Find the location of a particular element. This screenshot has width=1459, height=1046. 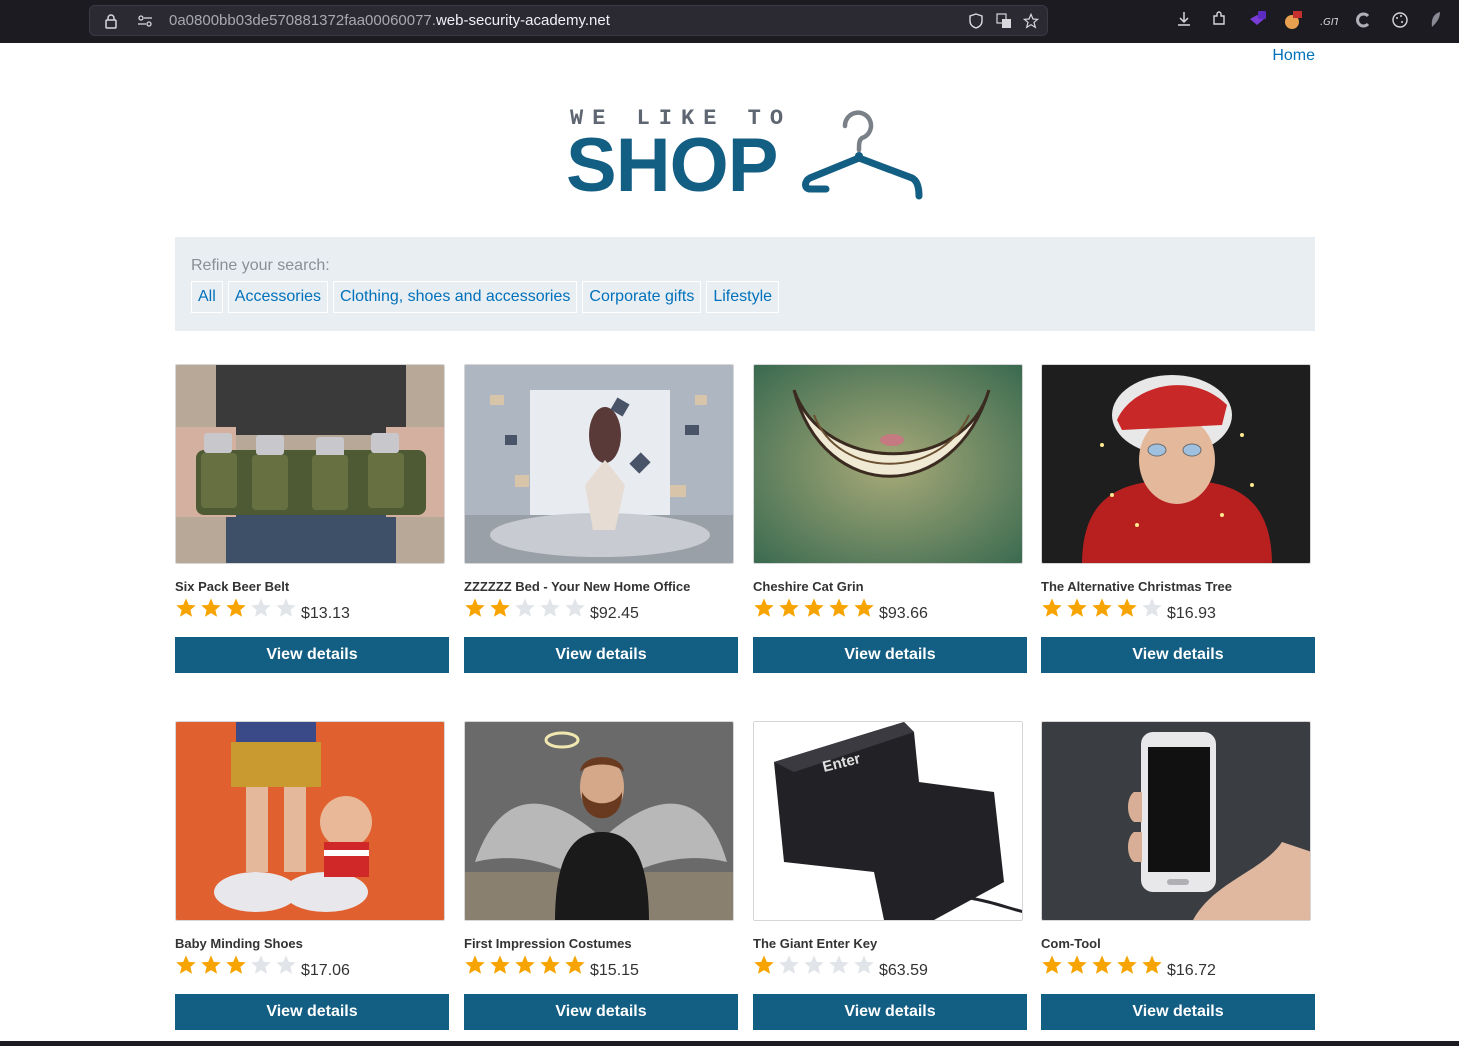

filter-clothing: Clothing, shoes and accessories is located at coordinates (455, 297).